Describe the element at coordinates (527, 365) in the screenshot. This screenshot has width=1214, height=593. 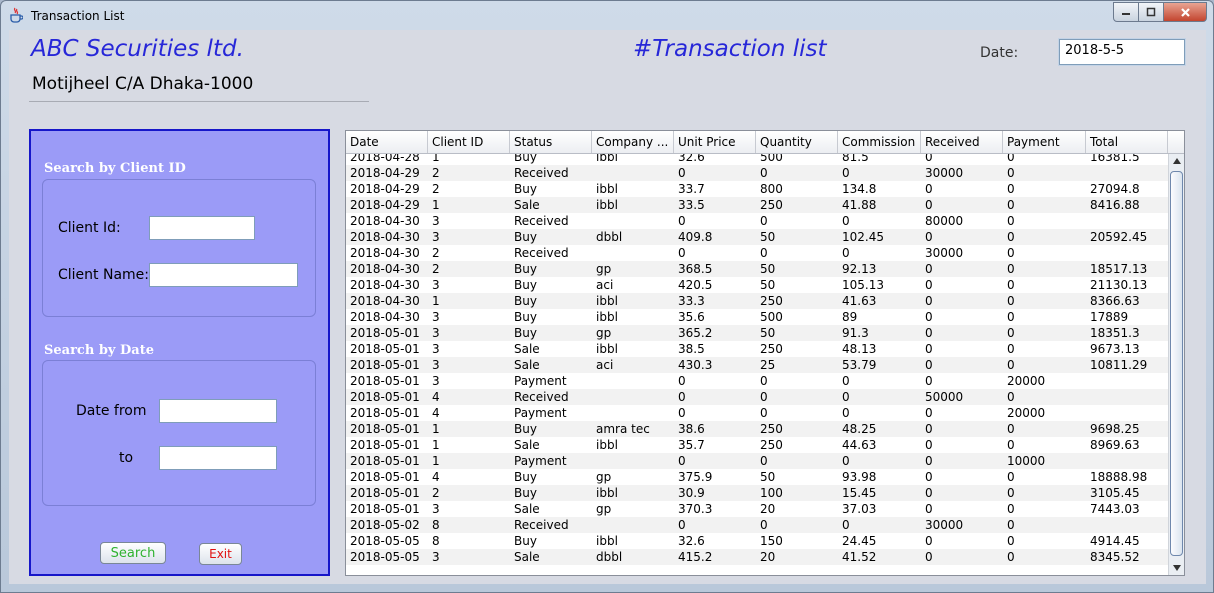
I see `table-cell: Sale` at that location.